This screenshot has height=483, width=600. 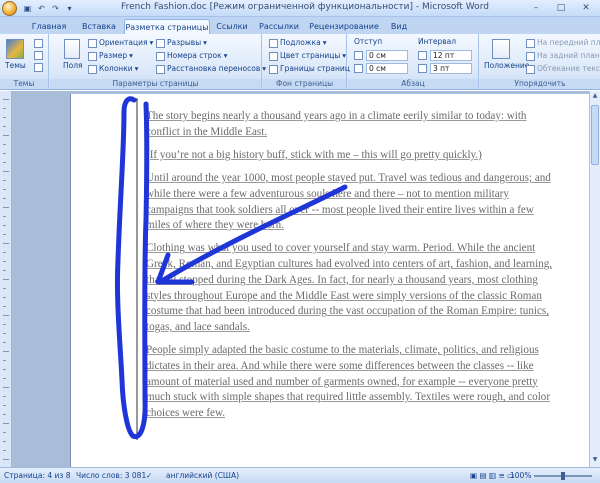 What do you see at coordinates (344, 26) in the screenshot?
I see `tab-review: Рецензирование` at bounding box center [344, 26].